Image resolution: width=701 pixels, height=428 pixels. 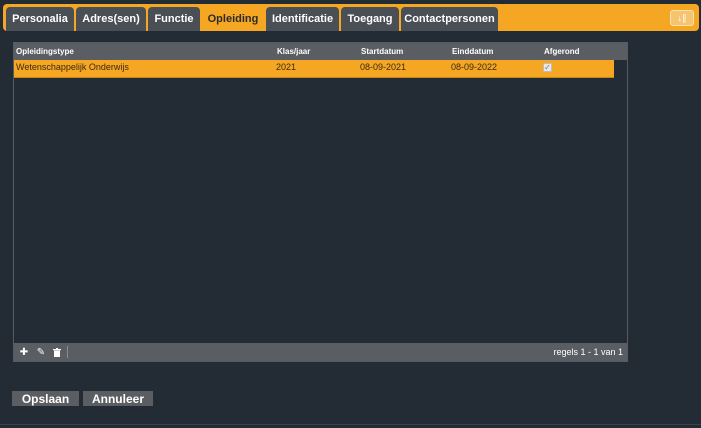 What do you see at coordinates (382, 51) in the screenshot?
I see `column-header-startdatum: Startdatum` at bounding box center [382, 51].